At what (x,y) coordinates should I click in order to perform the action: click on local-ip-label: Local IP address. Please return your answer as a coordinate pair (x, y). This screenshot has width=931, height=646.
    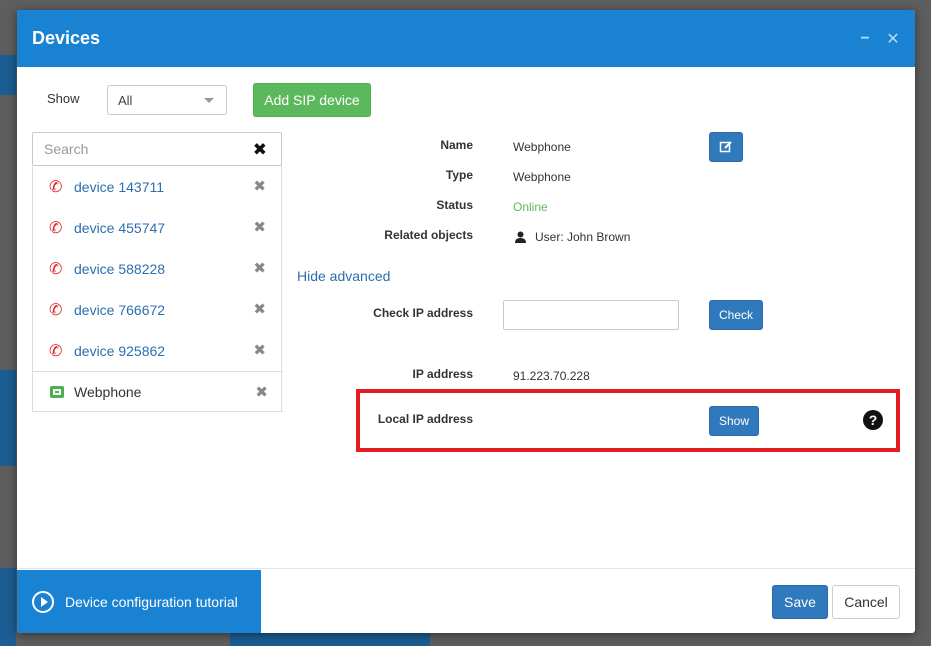
    Looking at the image, I should click on (425, 419).